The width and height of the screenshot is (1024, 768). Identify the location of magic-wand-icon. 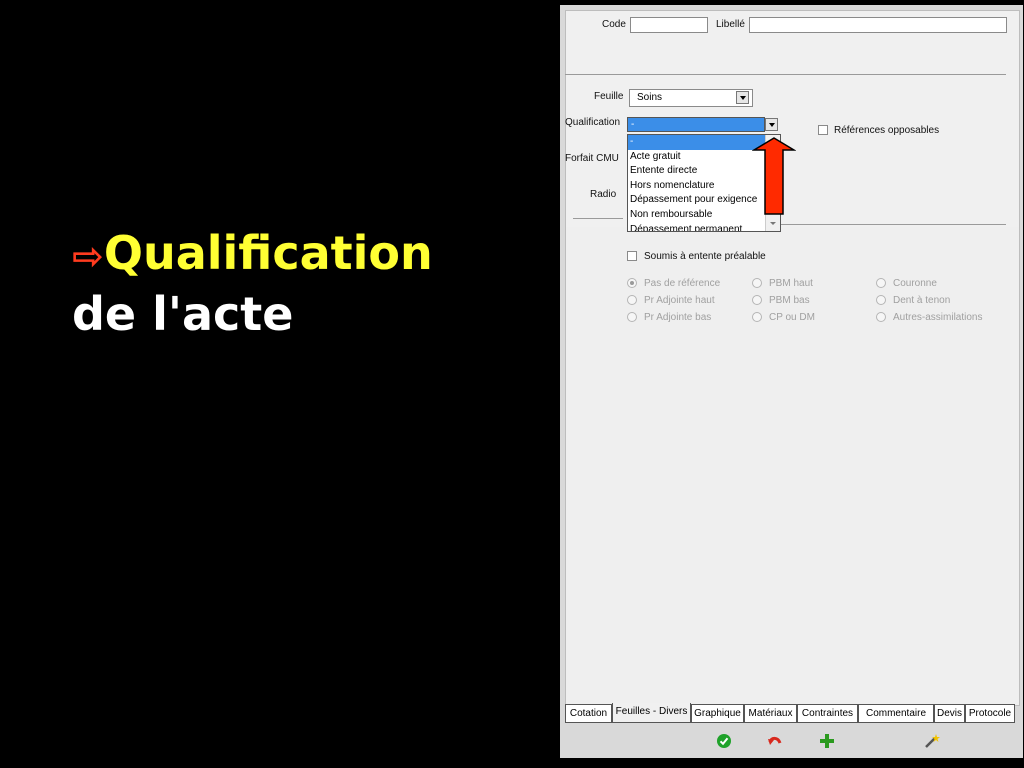
(932, 741).